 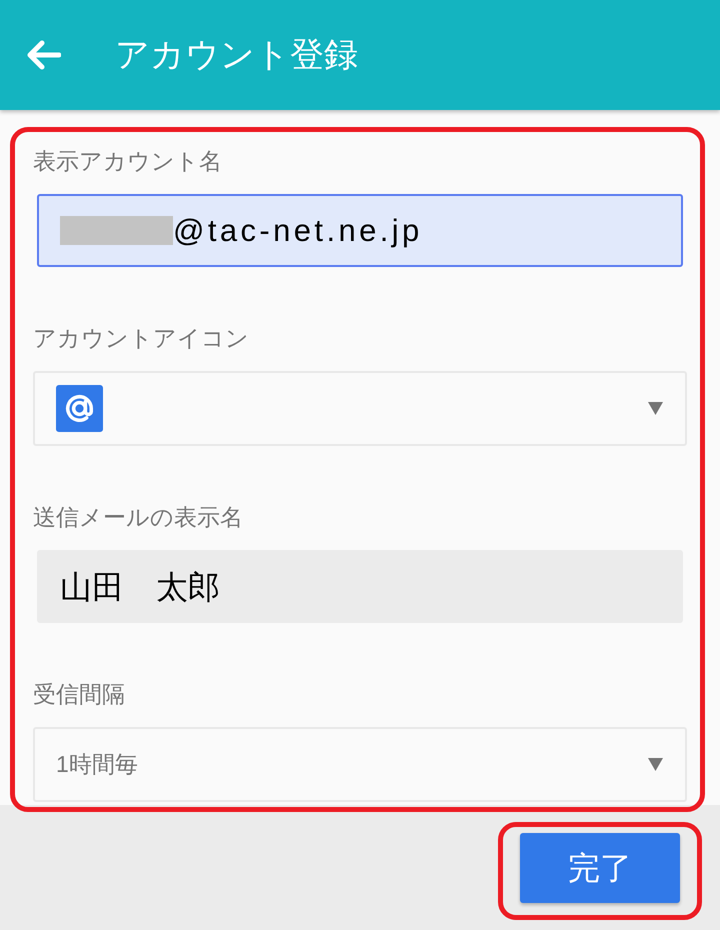 I want to click on field-label: 送信メールの表示名, so click(x=138, y=517).